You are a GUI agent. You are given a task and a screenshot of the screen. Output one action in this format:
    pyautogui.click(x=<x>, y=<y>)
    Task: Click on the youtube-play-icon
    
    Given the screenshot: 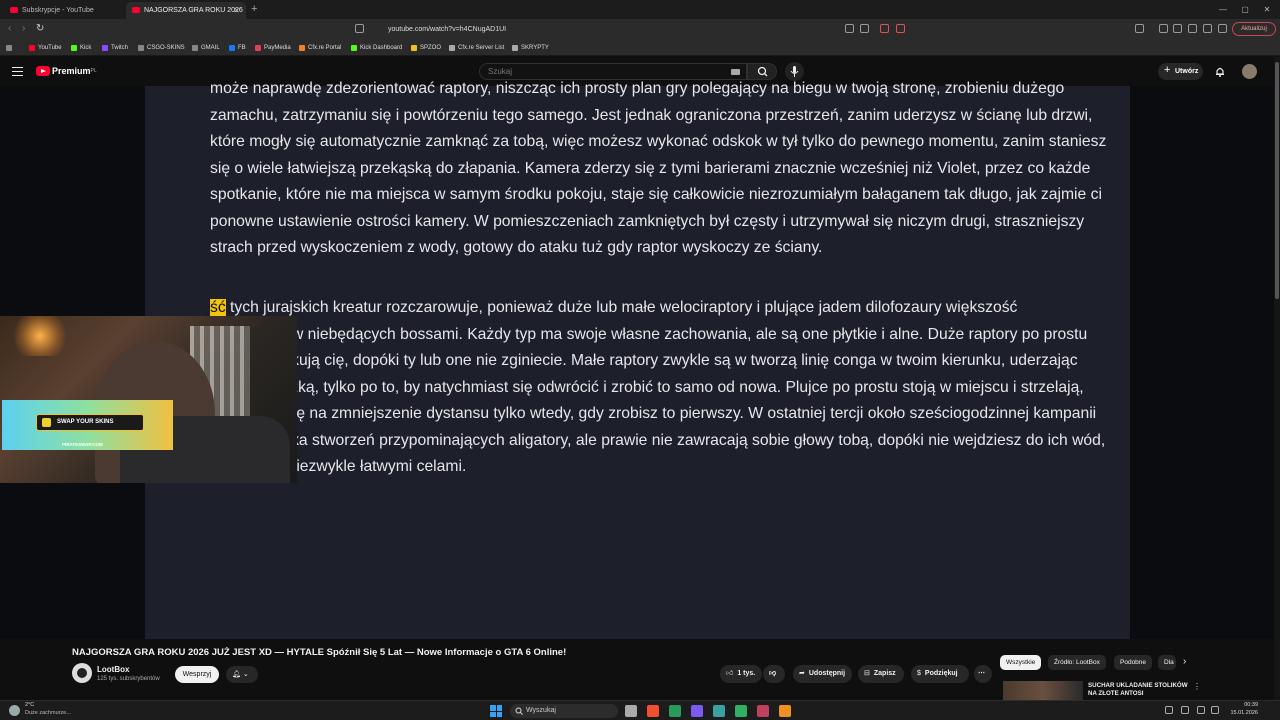 What is the action you would take?
    pyautogui.click(x=43, y=71)
    